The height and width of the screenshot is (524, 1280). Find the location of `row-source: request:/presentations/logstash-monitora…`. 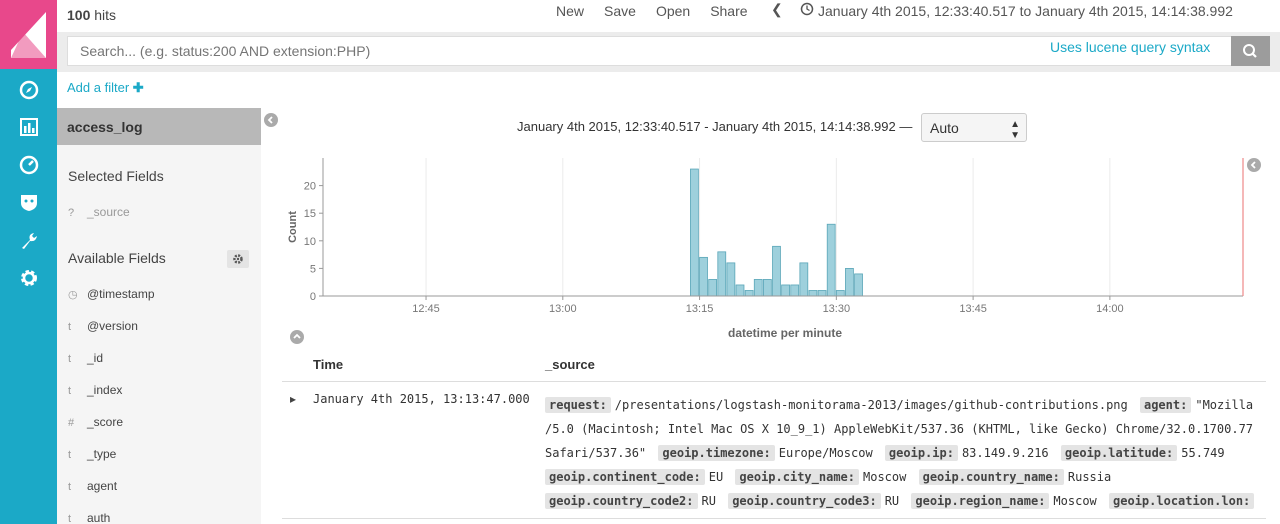

row-source: request:/presentations/logstash-monitora… is located at coordinates (901, 453).